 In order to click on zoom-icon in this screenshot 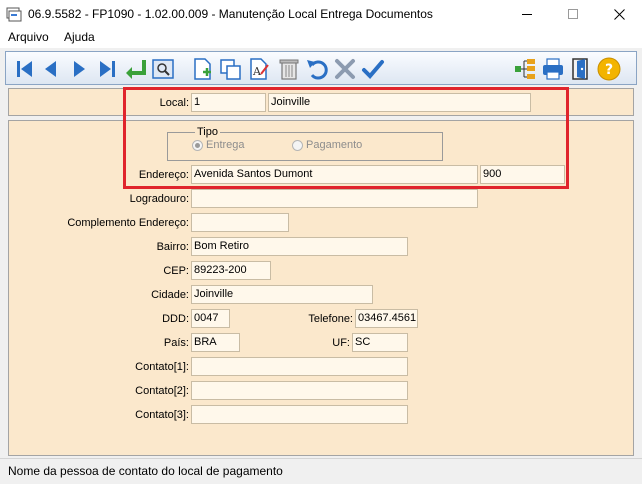, I will do `click(163, 69)`.